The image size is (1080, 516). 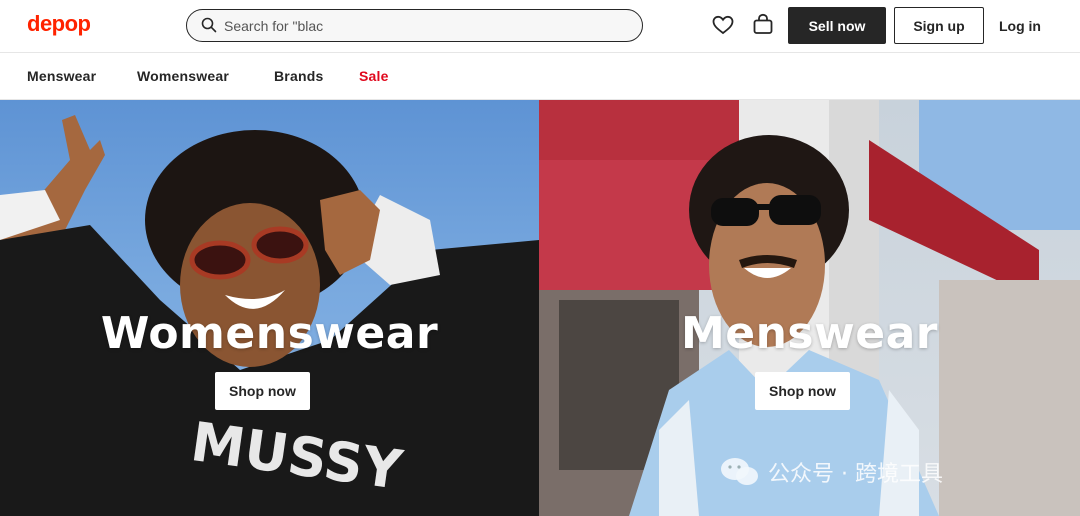 I want to click on depop-logo: depop, so click(x=59, y=24).